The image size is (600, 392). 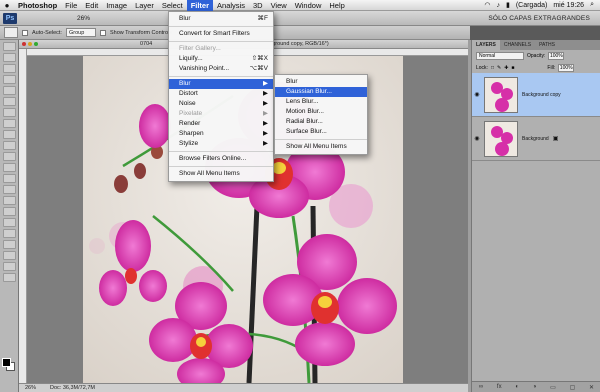 I want to click on submenu-arrow-icon: ▶, so click(x=265, y=133).